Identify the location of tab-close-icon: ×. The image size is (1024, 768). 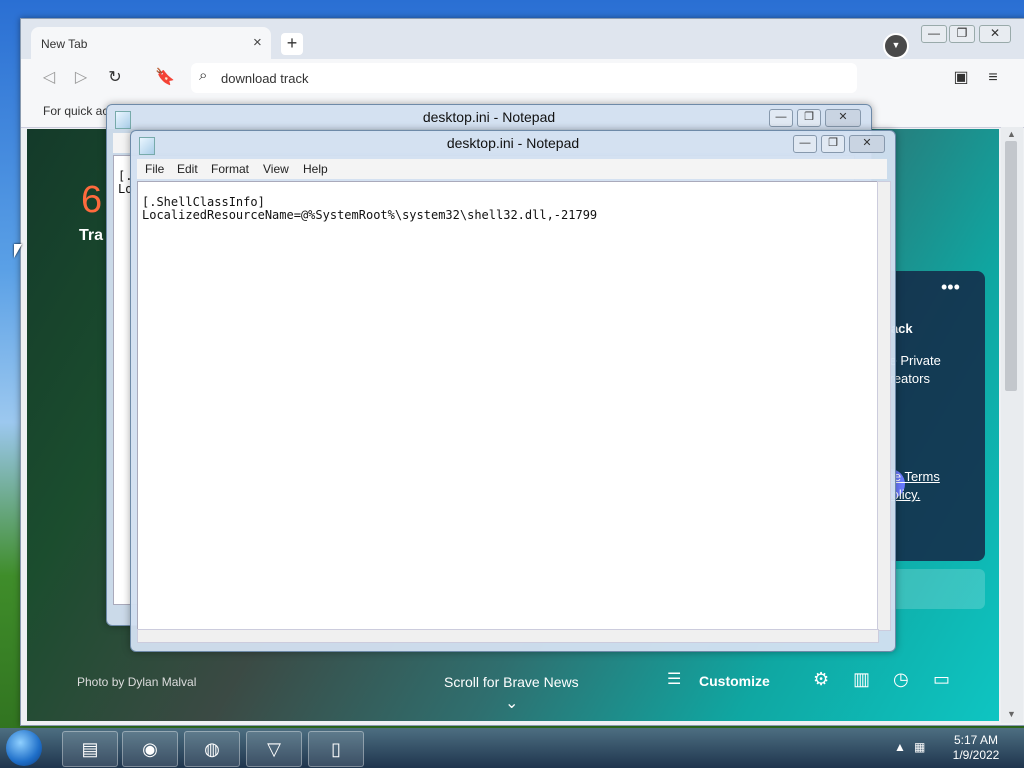
(257, 42).